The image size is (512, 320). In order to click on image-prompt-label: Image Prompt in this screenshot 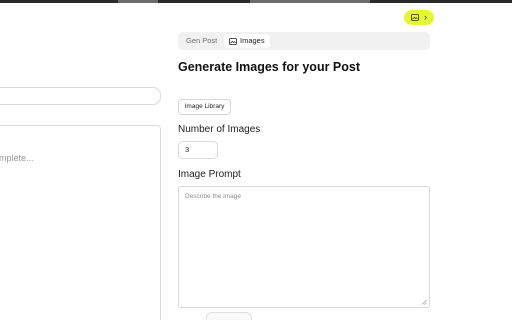, I will do `click(209, 174)`.